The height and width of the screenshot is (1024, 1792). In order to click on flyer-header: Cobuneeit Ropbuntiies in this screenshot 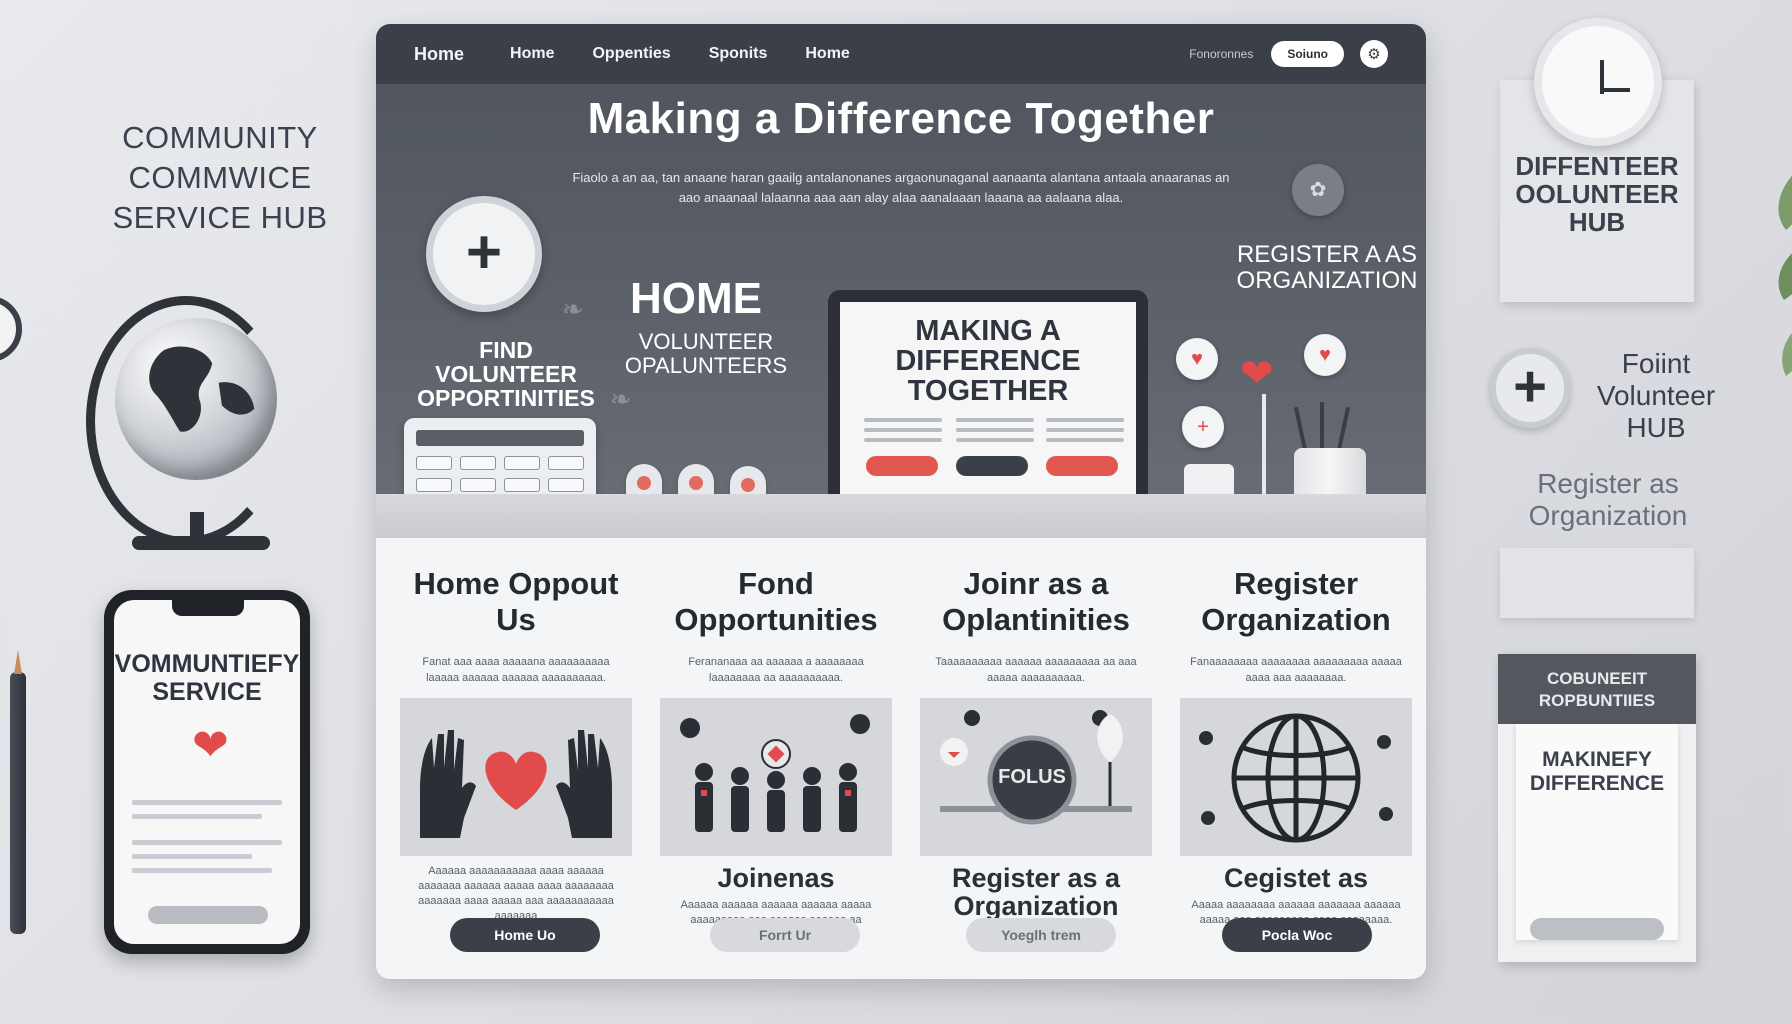, I will do `click(1597, 689)`.